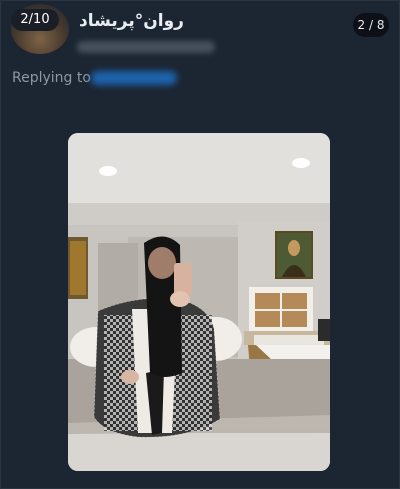  I want to click on media-counter-badge: 2/10, so click(35, 20).